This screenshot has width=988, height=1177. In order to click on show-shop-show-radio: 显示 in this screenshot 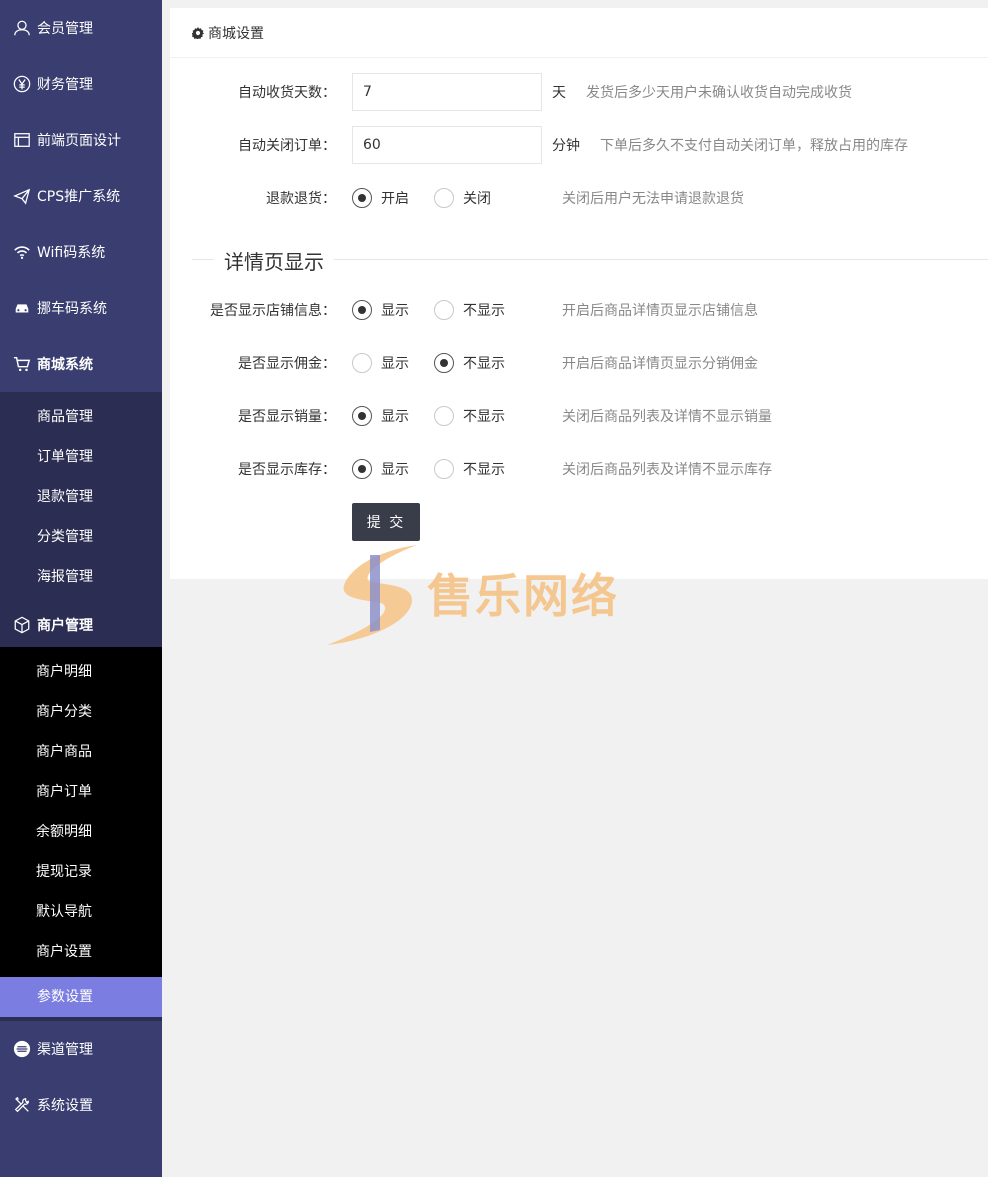, I will do `click(380, 310)`.